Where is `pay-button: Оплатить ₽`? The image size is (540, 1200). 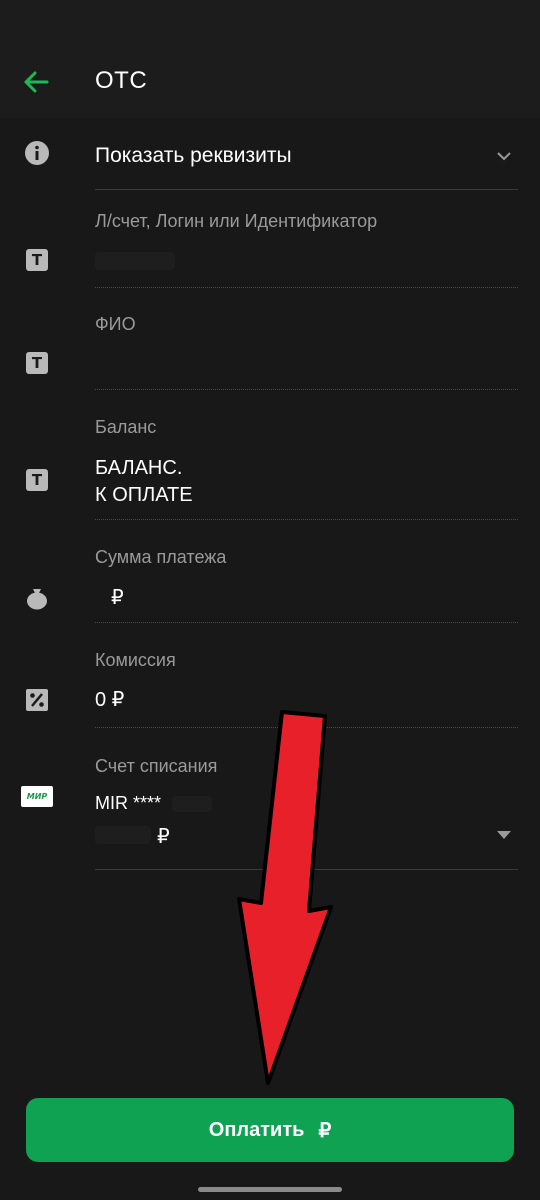 pay-button: Оплатить ₽ is located at coordinates (270, 1130).